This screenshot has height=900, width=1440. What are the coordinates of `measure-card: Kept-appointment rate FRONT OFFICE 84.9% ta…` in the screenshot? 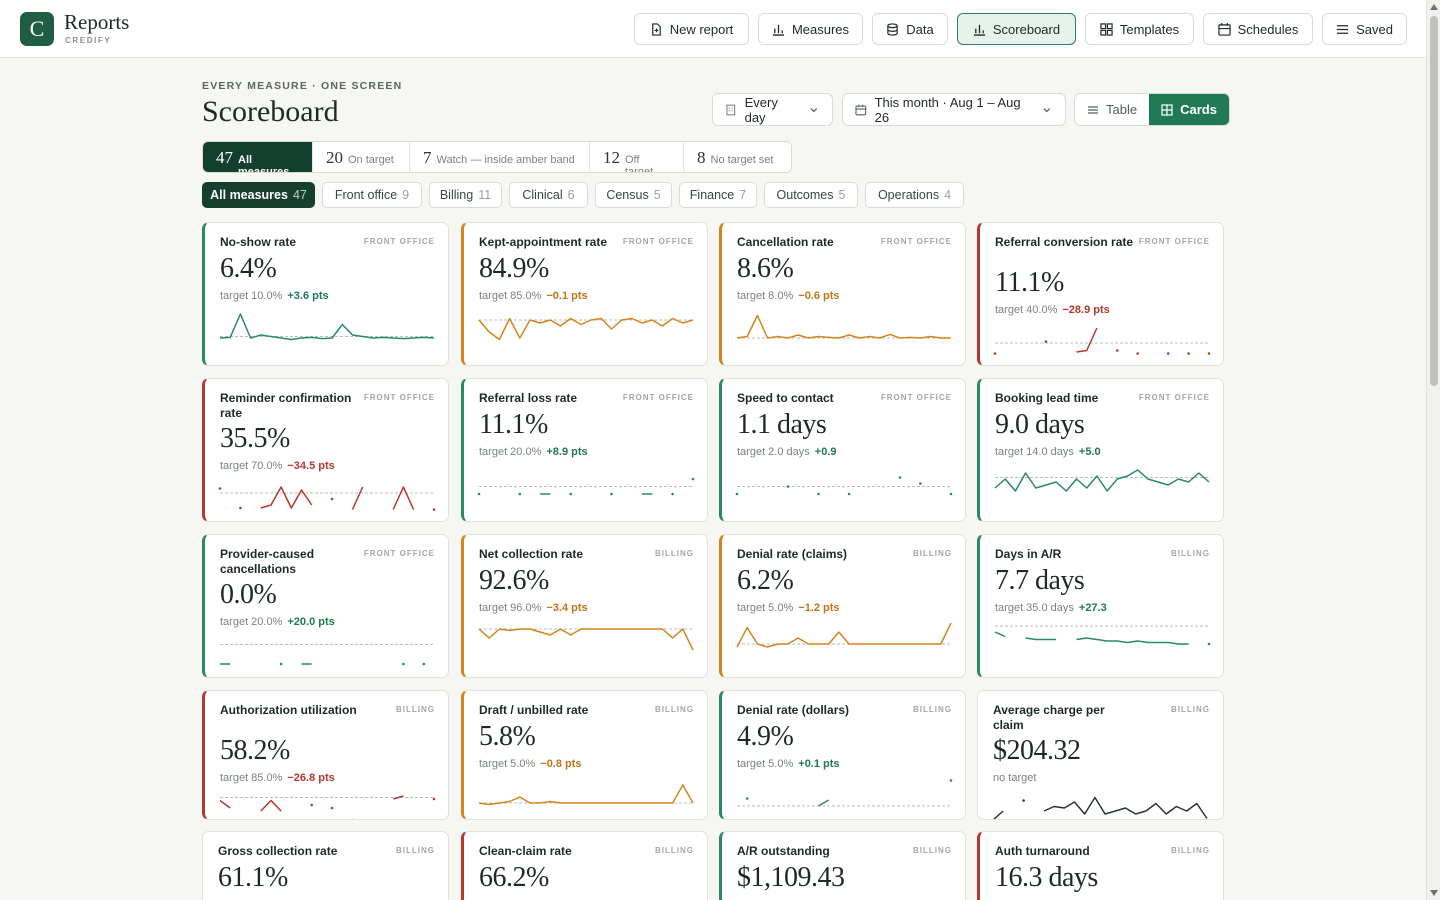 It's located at (584, 294).